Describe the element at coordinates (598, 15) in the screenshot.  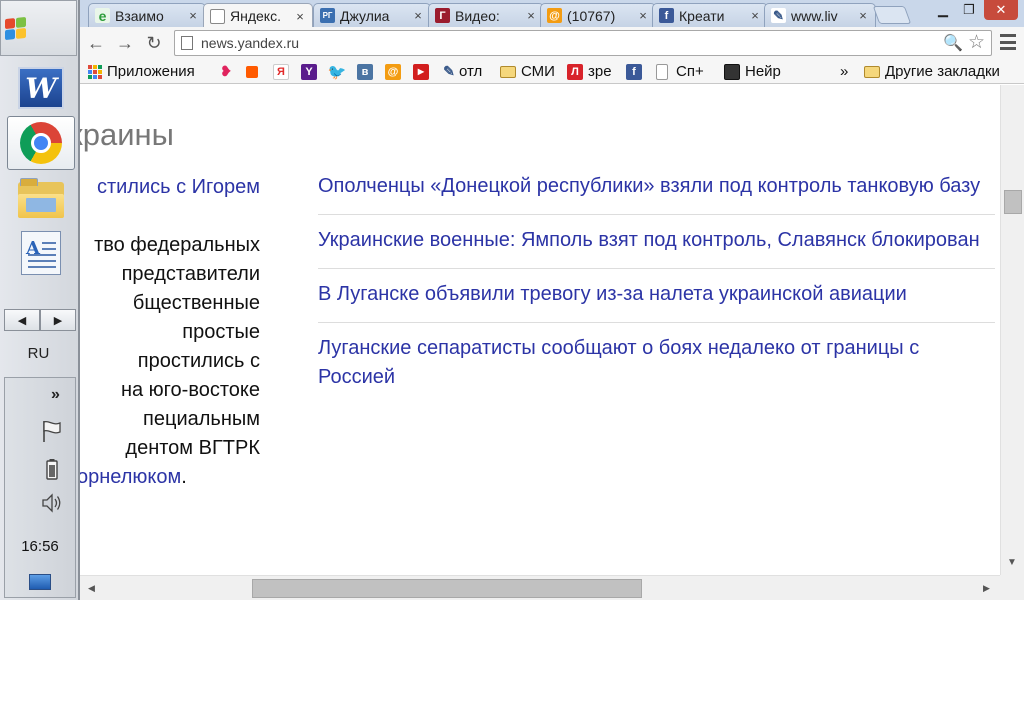
I see `tab-mail: @ (10767) ×` at that location.